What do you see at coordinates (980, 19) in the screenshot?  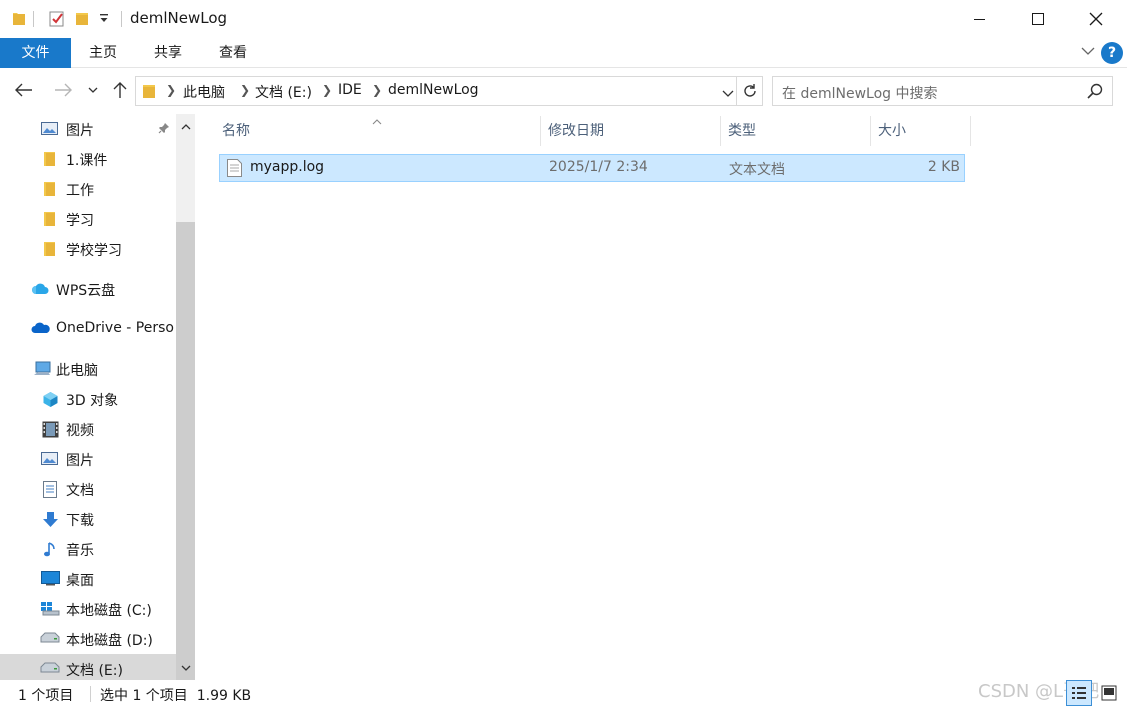 I see `minimize-button` at bounding box center [980, 19].